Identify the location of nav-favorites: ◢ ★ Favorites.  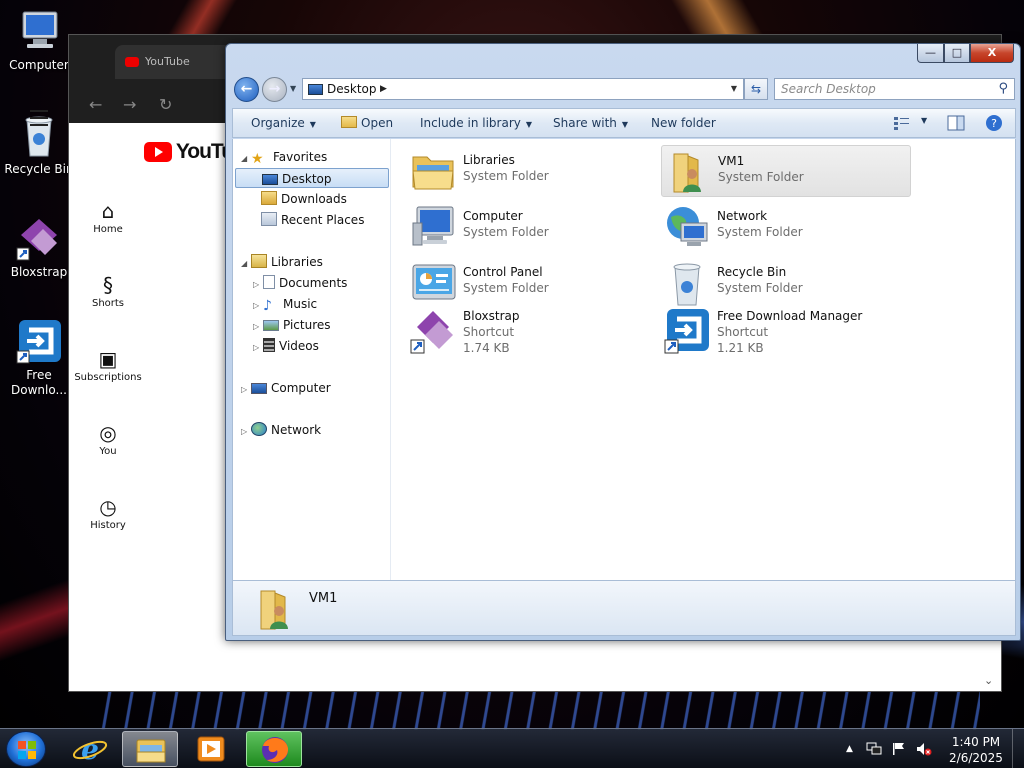
(284, 157).